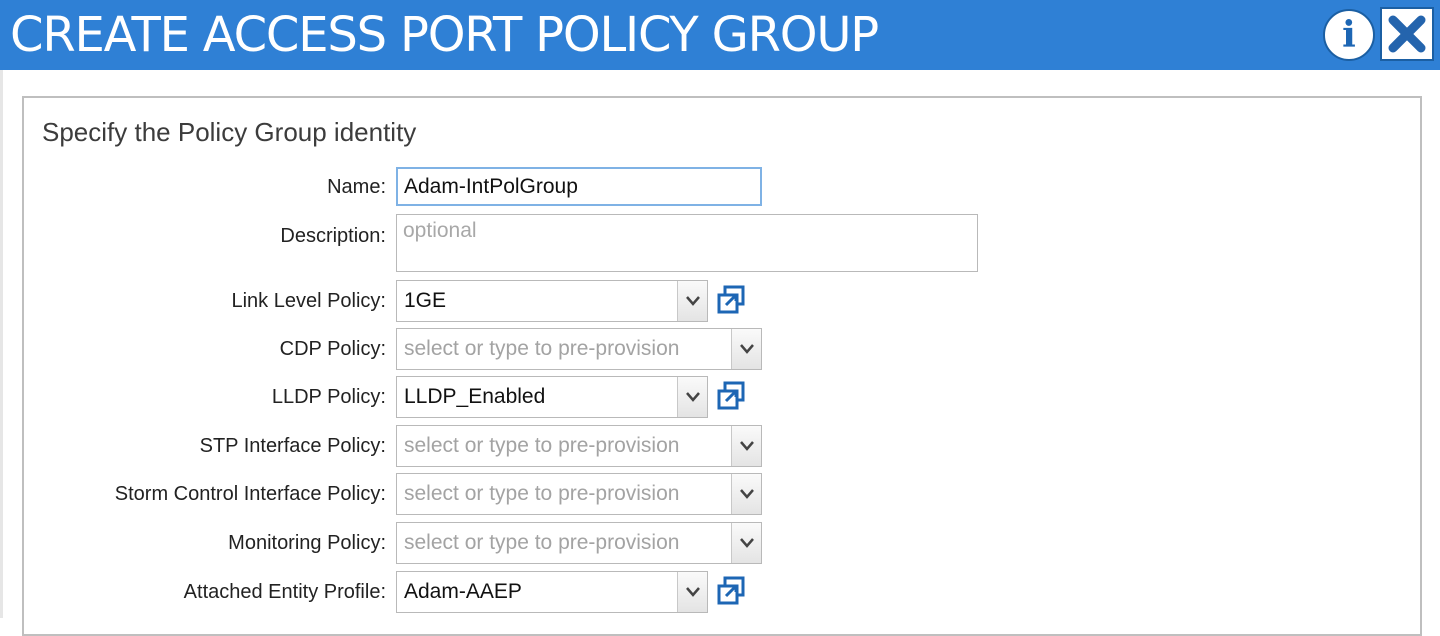  Describe the element at coordinates (552, 397) in the screenshot. I see `lldp-policy-select: LLDP_Enabled` at that location.